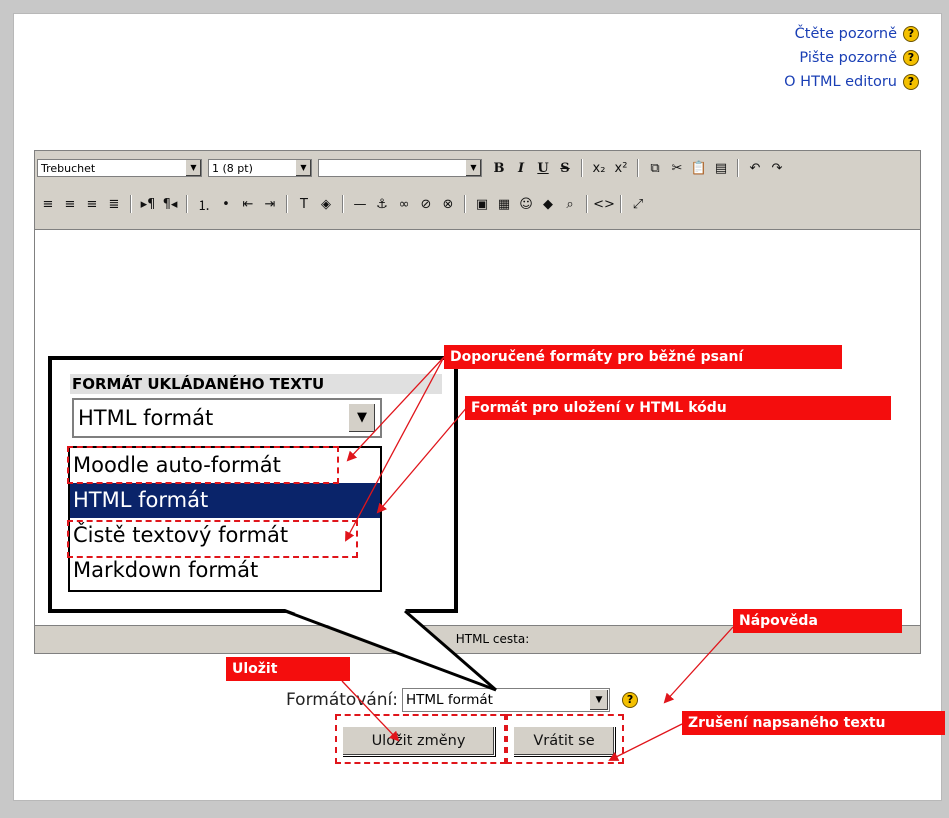 This screenshot has height=818, width=949. I want to click on option-html: HTML formát, so click(225, 500).